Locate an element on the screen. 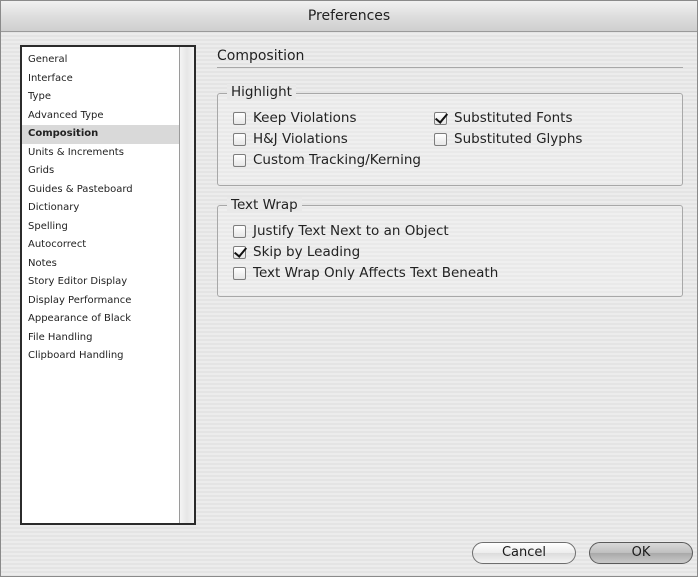  substituted-fonts-checkbox: Substituted Fonts is located at coordinates (503, 118).